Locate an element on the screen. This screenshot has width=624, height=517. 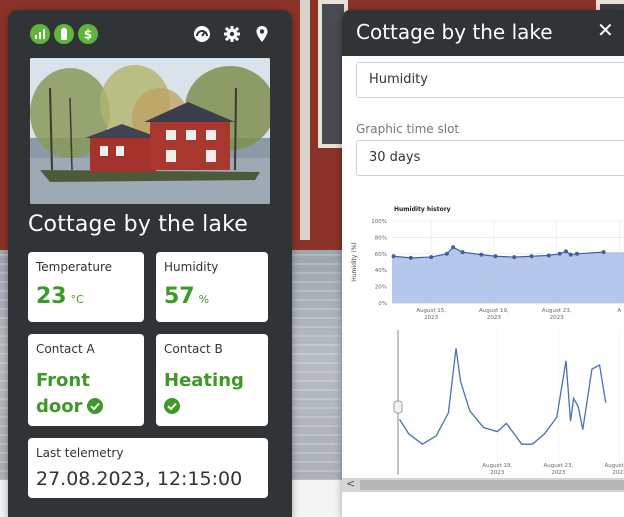
panel-header: Cottage by the lake ✕ is located at coordinates (483, 33).